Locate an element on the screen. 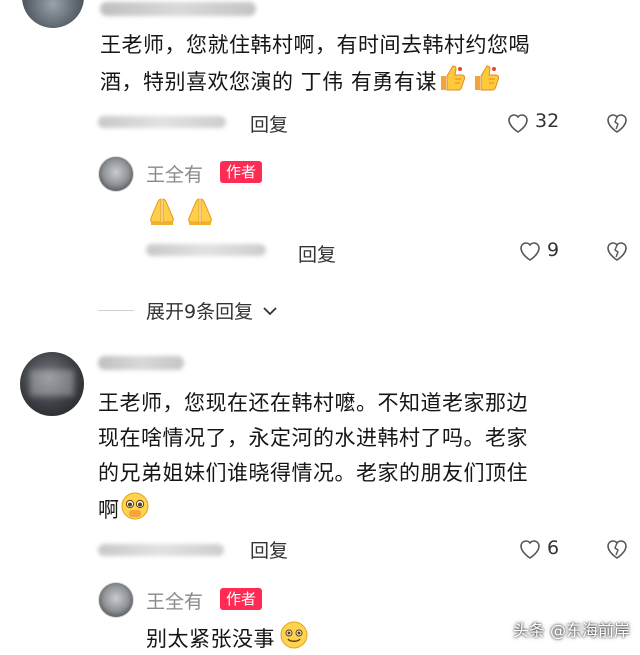 This screenshot has width=640, height=655. expand-replies-button: 展开9条回复 is located at coordinates (211, 310).